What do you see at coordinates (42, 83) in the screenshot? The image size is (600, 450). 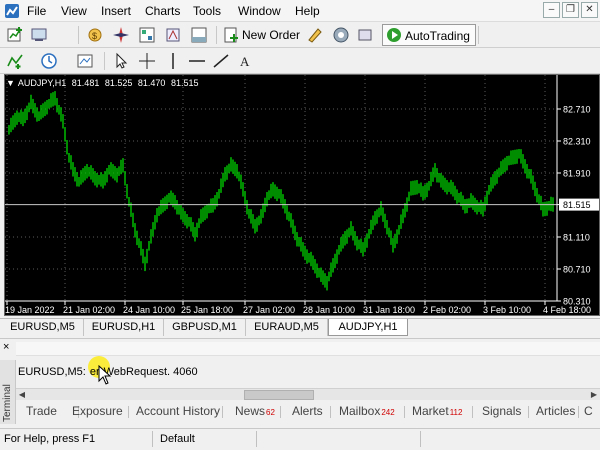 I see `chart-symbol: AUDJPY,H1` at bounding box center [42, 83].